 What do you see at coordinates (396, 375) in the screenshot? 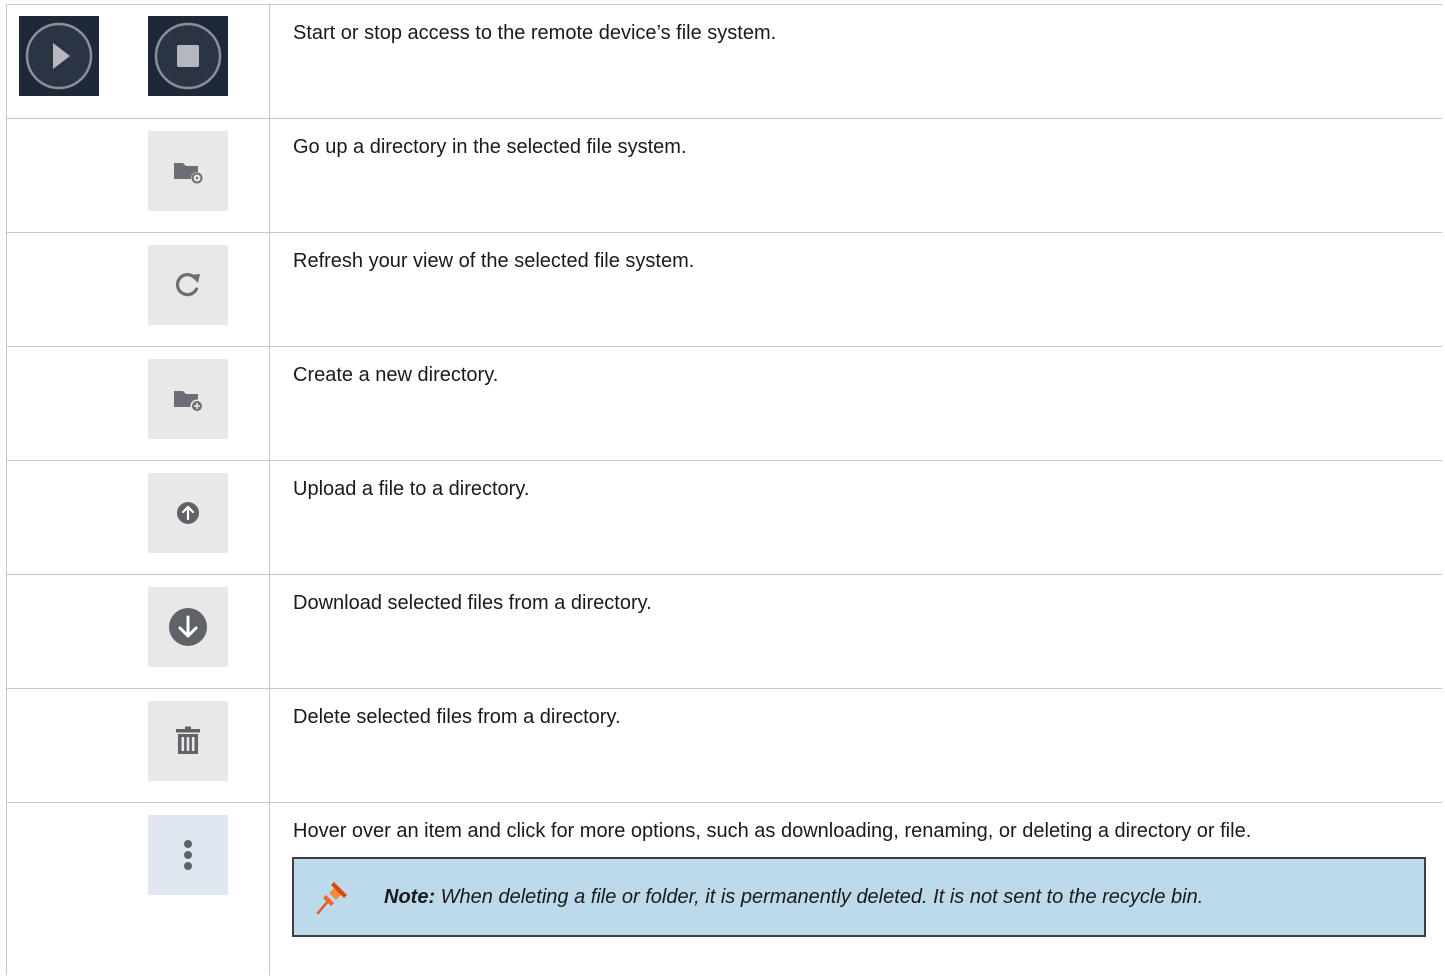
I see `row-description: Create a new directory.` at bounding box center [396, 375].